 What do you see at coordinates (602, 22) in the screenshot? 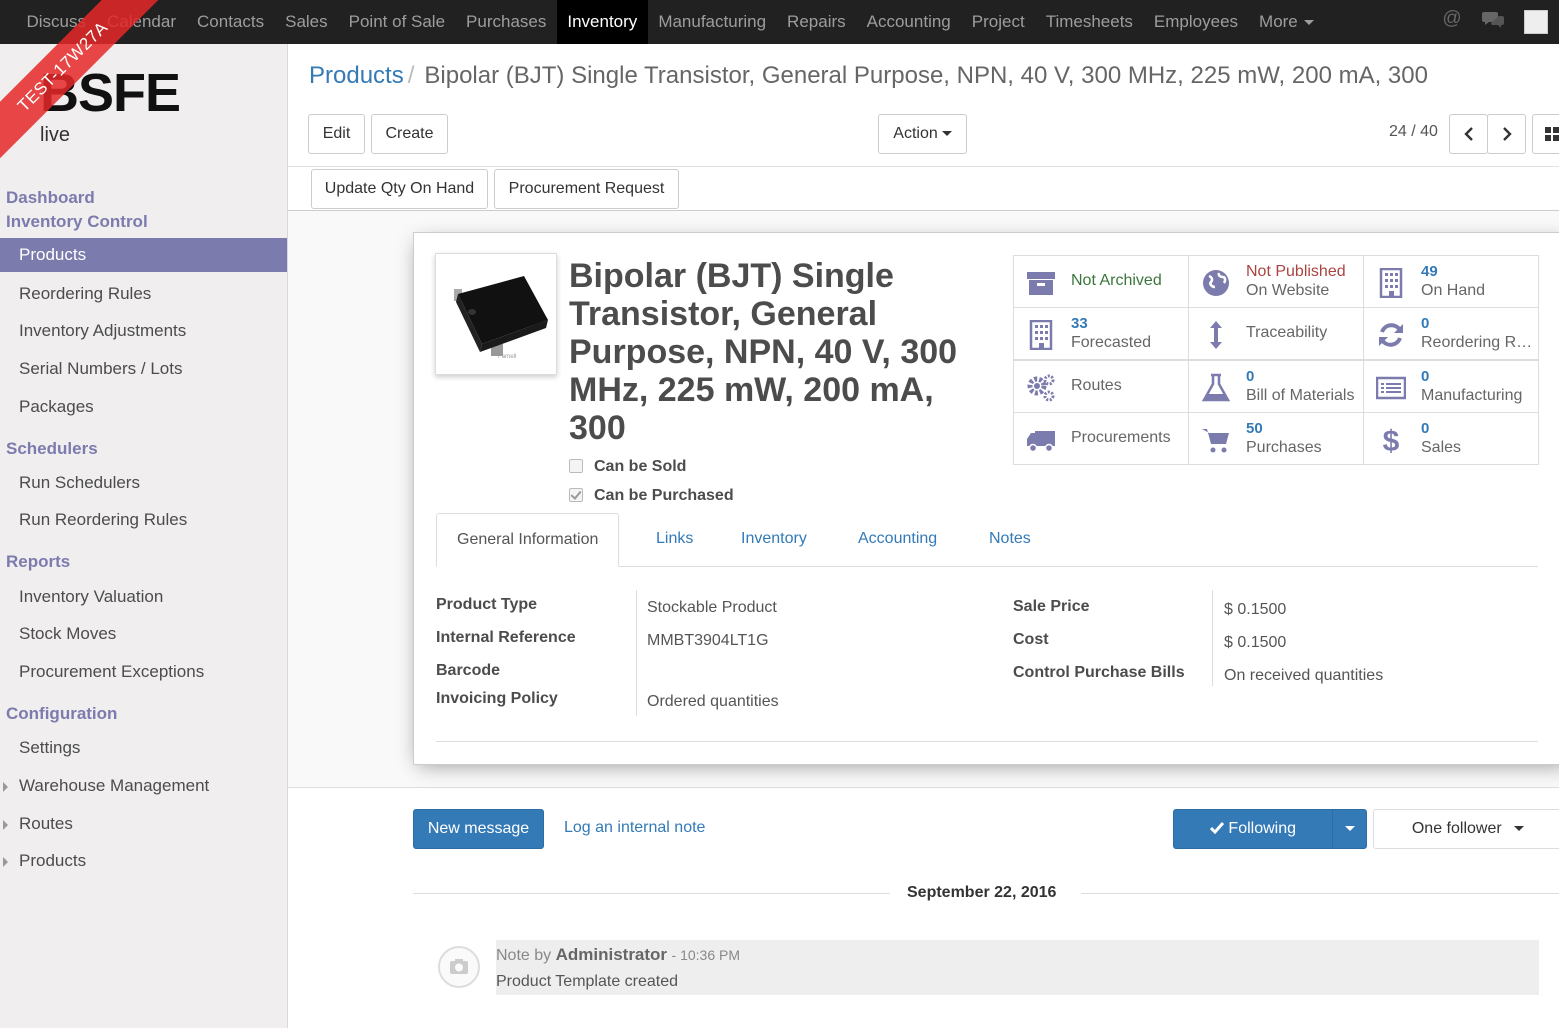
I see `menu-inventory: Inventory` at bounding box center [602, 22].